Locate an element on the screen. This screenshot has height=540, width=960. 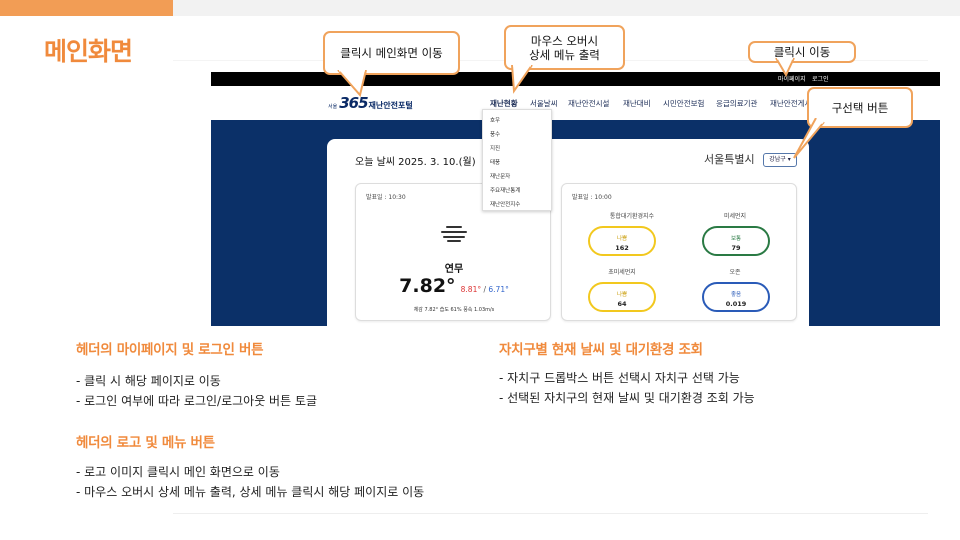
aq-label-cai: 통합대기환경지수 is located at coordinates (632, 216).